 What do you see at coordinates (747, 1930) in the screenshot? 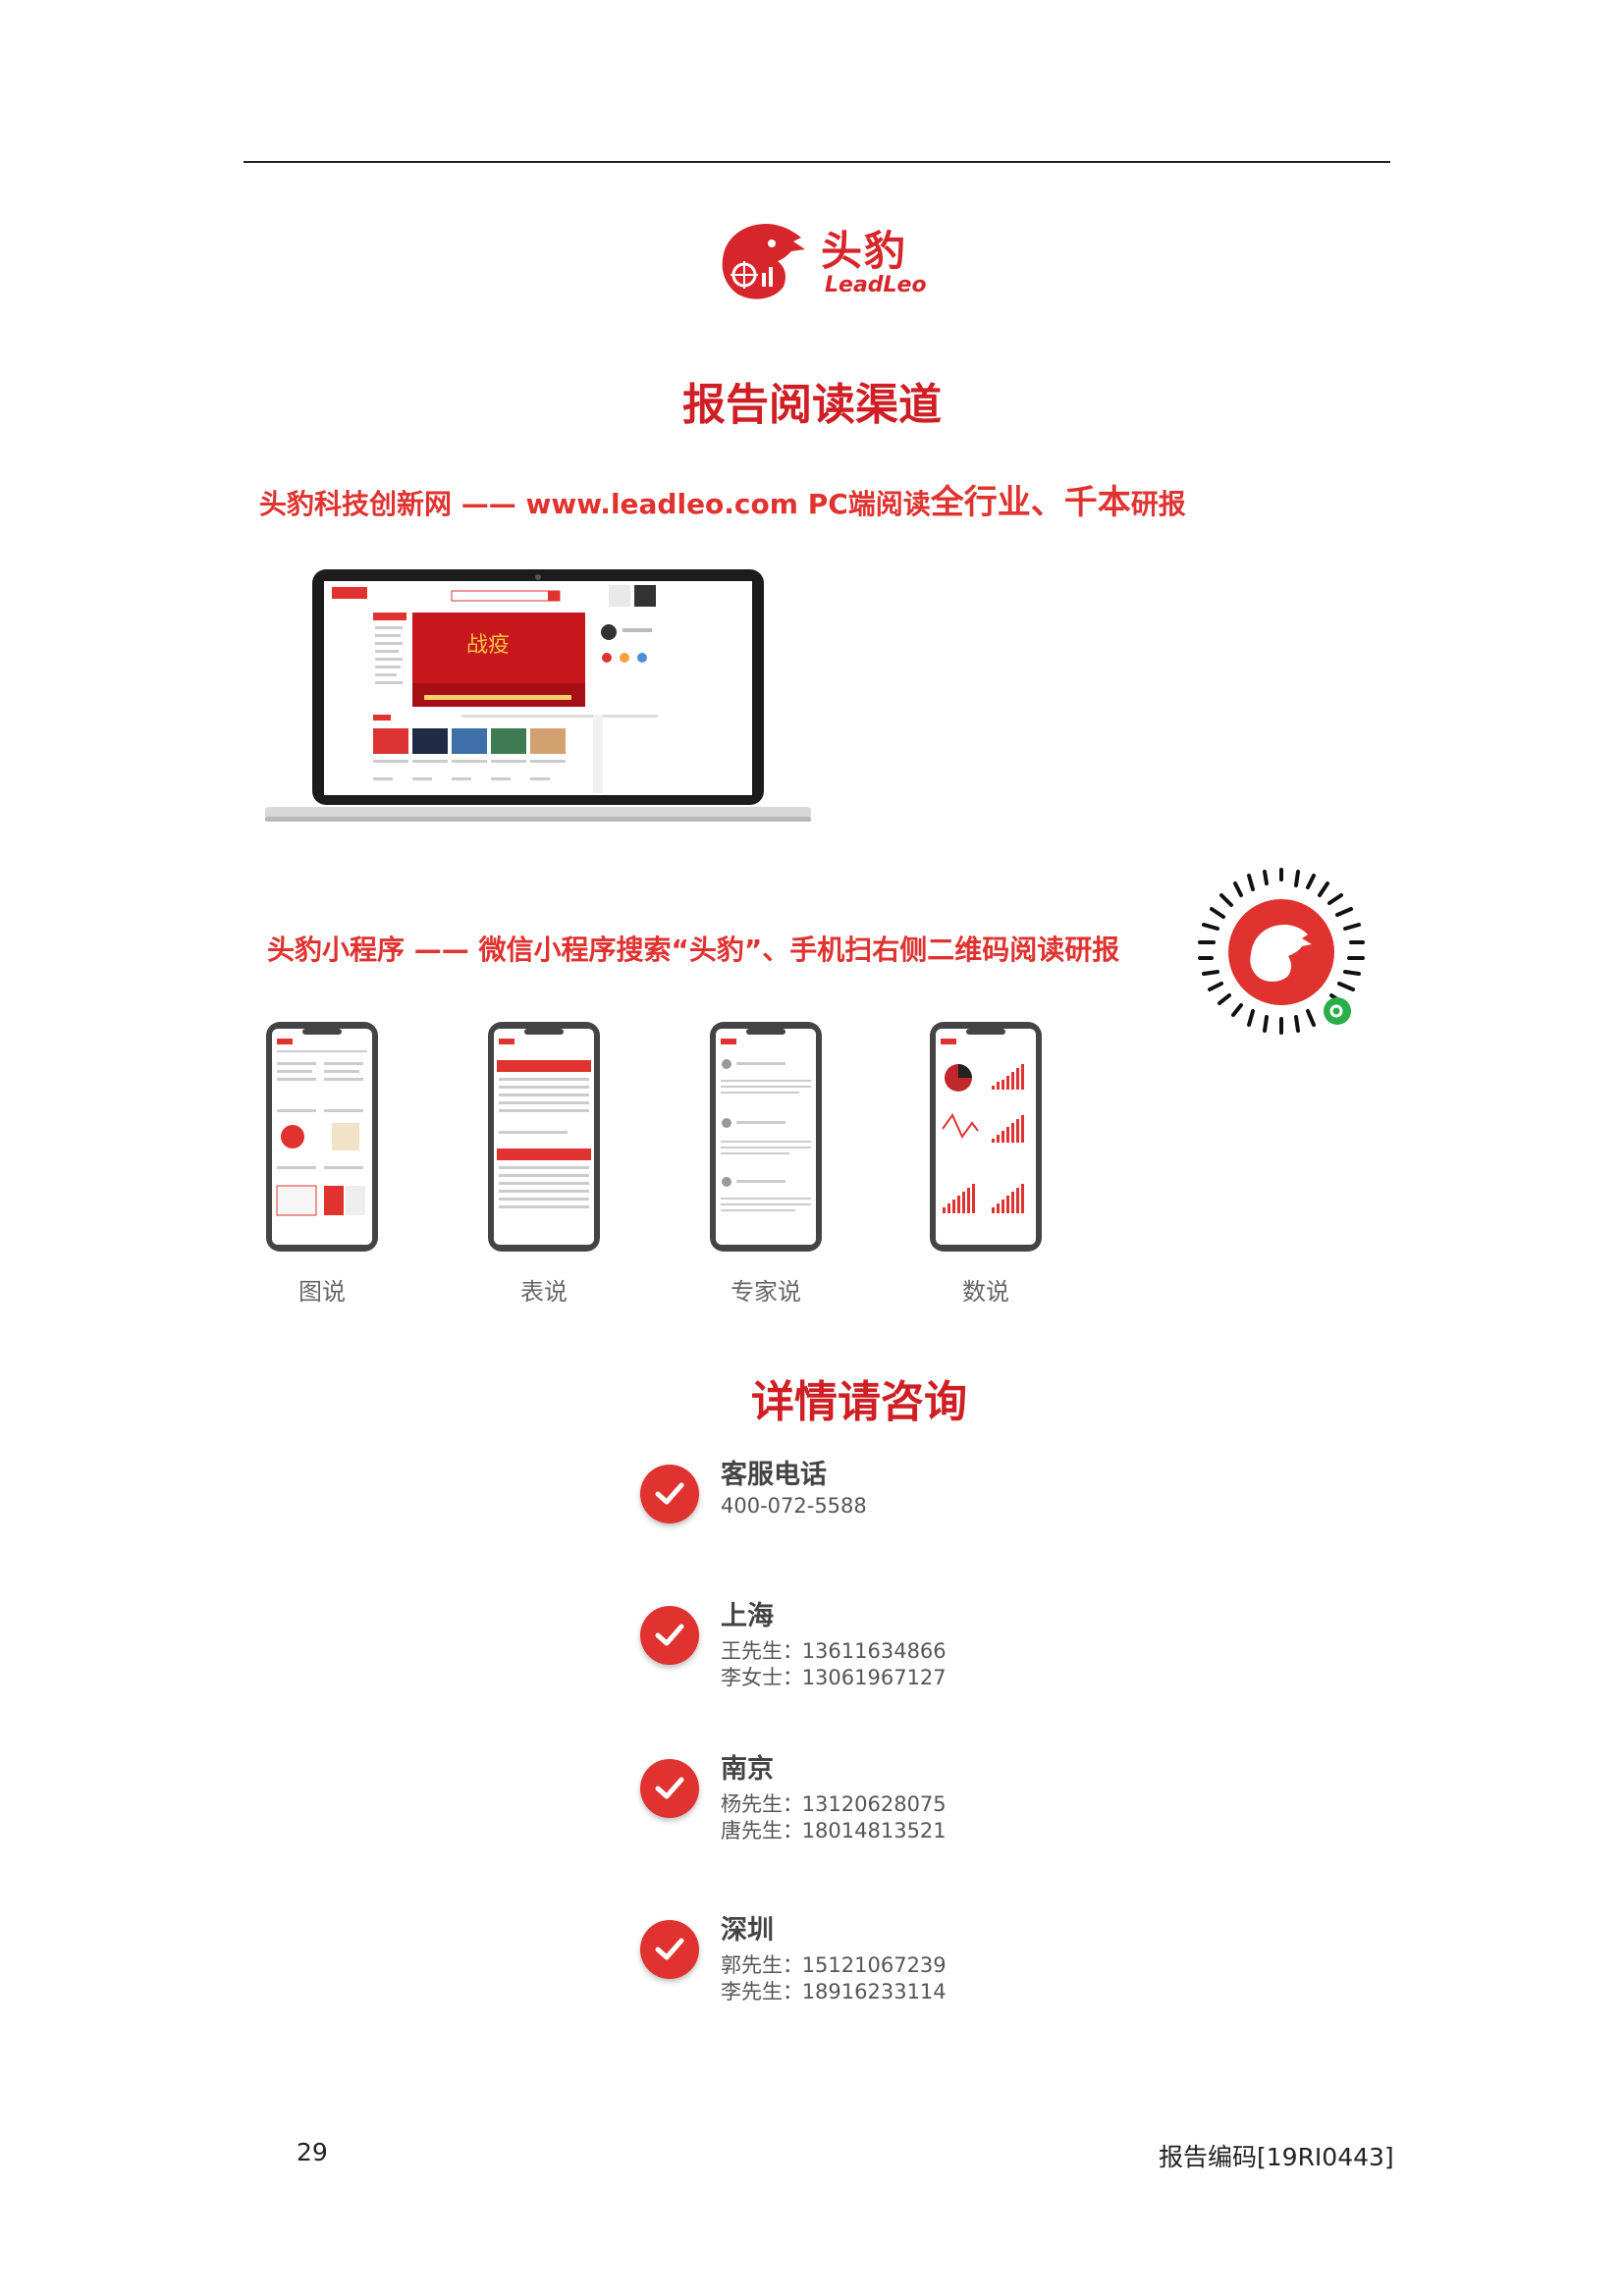
I see `contact-title: 深圳` at bounding box center [747, 1930].